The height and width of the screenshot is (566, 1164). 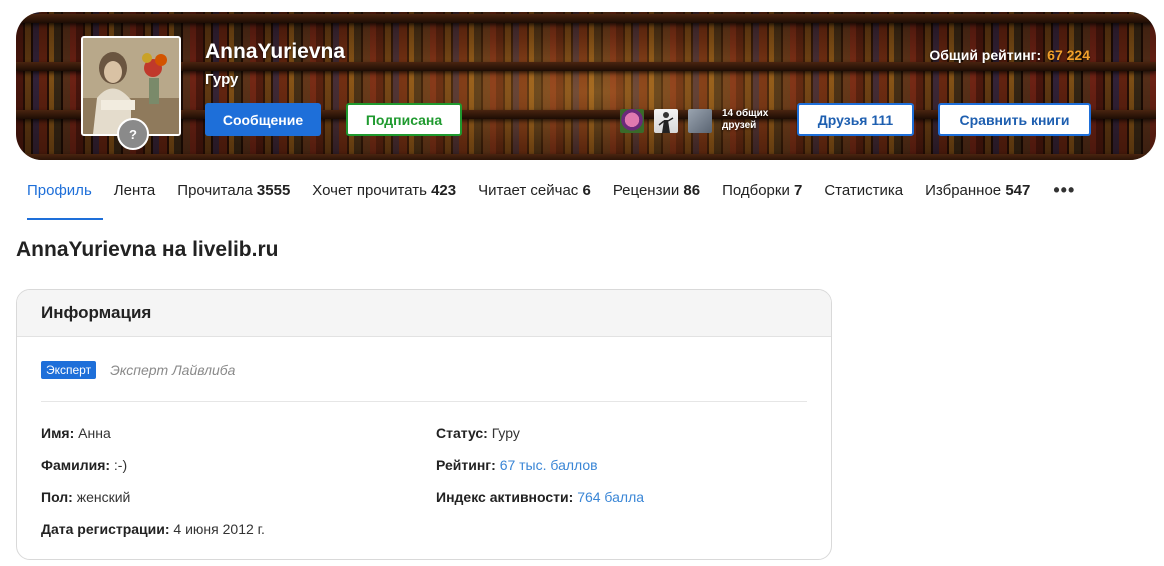 I want to click on tab-feed: Лента, so click(x=135, y=195).